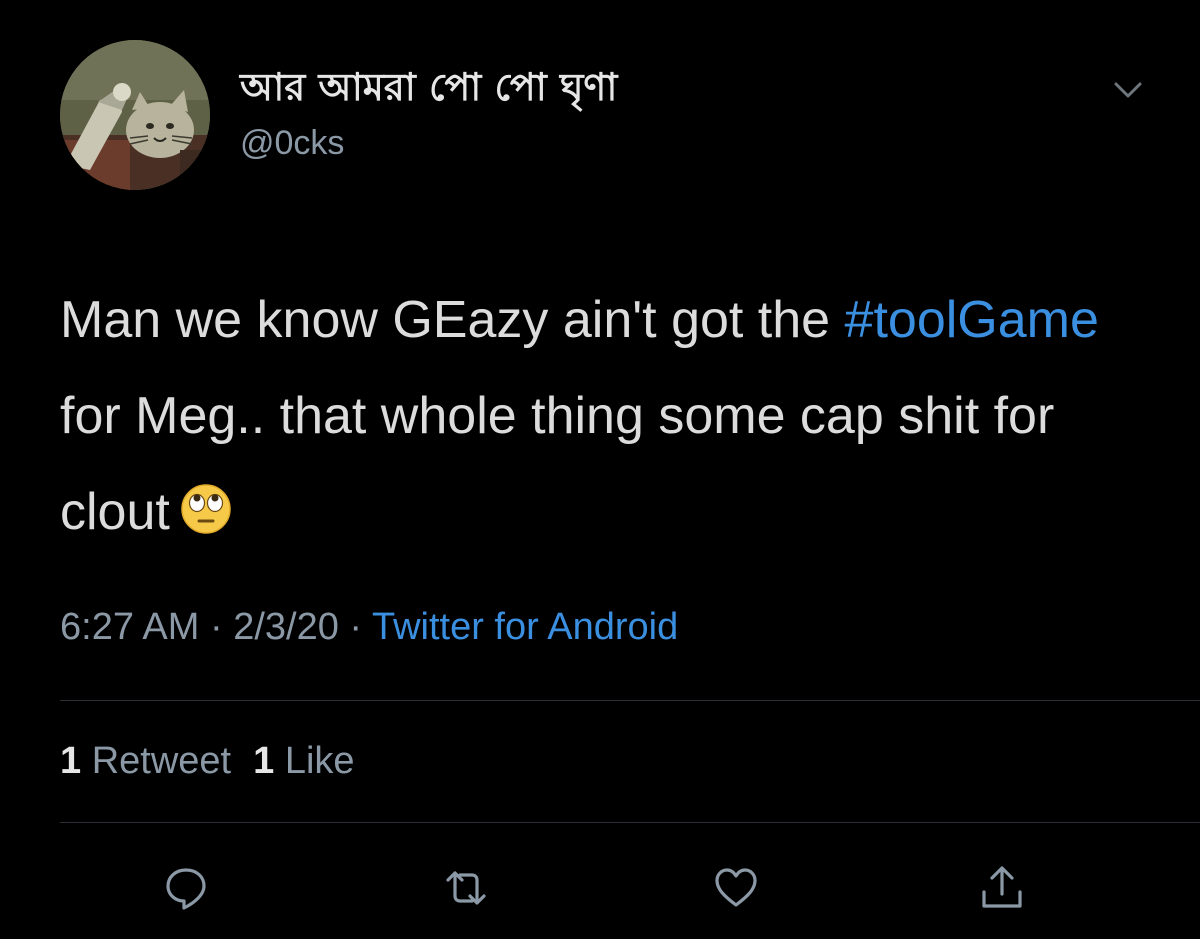 The height and width of the screenshot is (939, 1200). I want to click on likes-stat: 1 Like, so click(303, 761).